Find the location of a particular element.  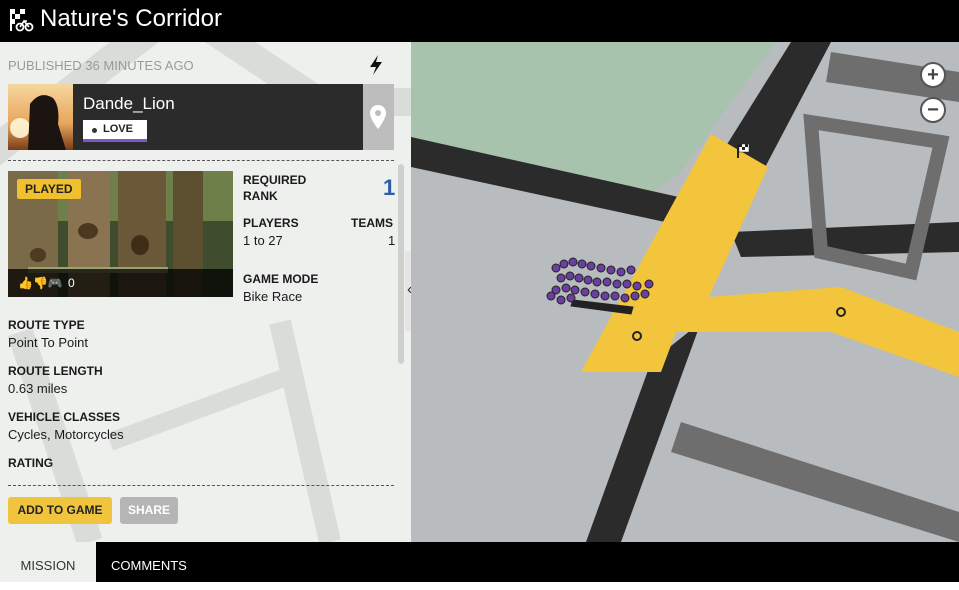

love-button: LOVE is located at coordinates (115, 131).